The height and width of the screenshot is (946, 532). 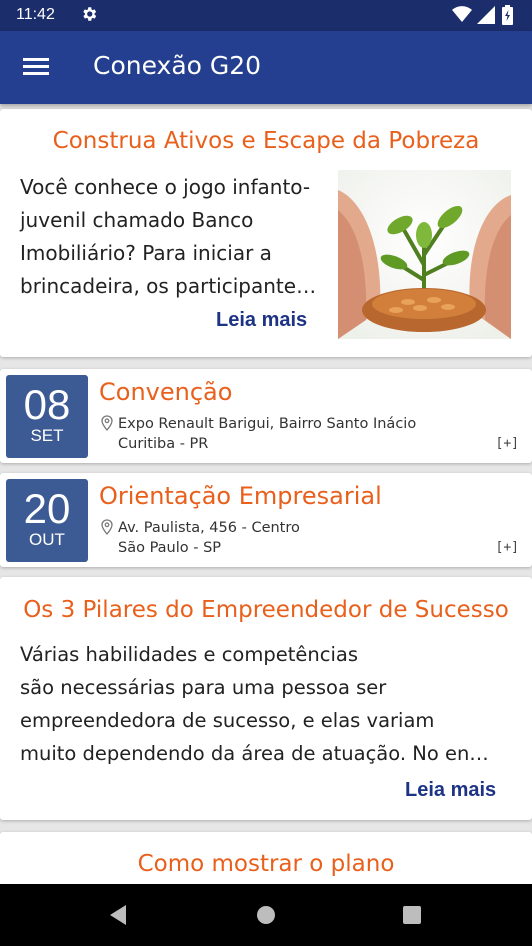 What do you see at coordinates (177, 65) in the screenshot?
I see `app-title: Conexão G20` at bounding box center [177, 65].